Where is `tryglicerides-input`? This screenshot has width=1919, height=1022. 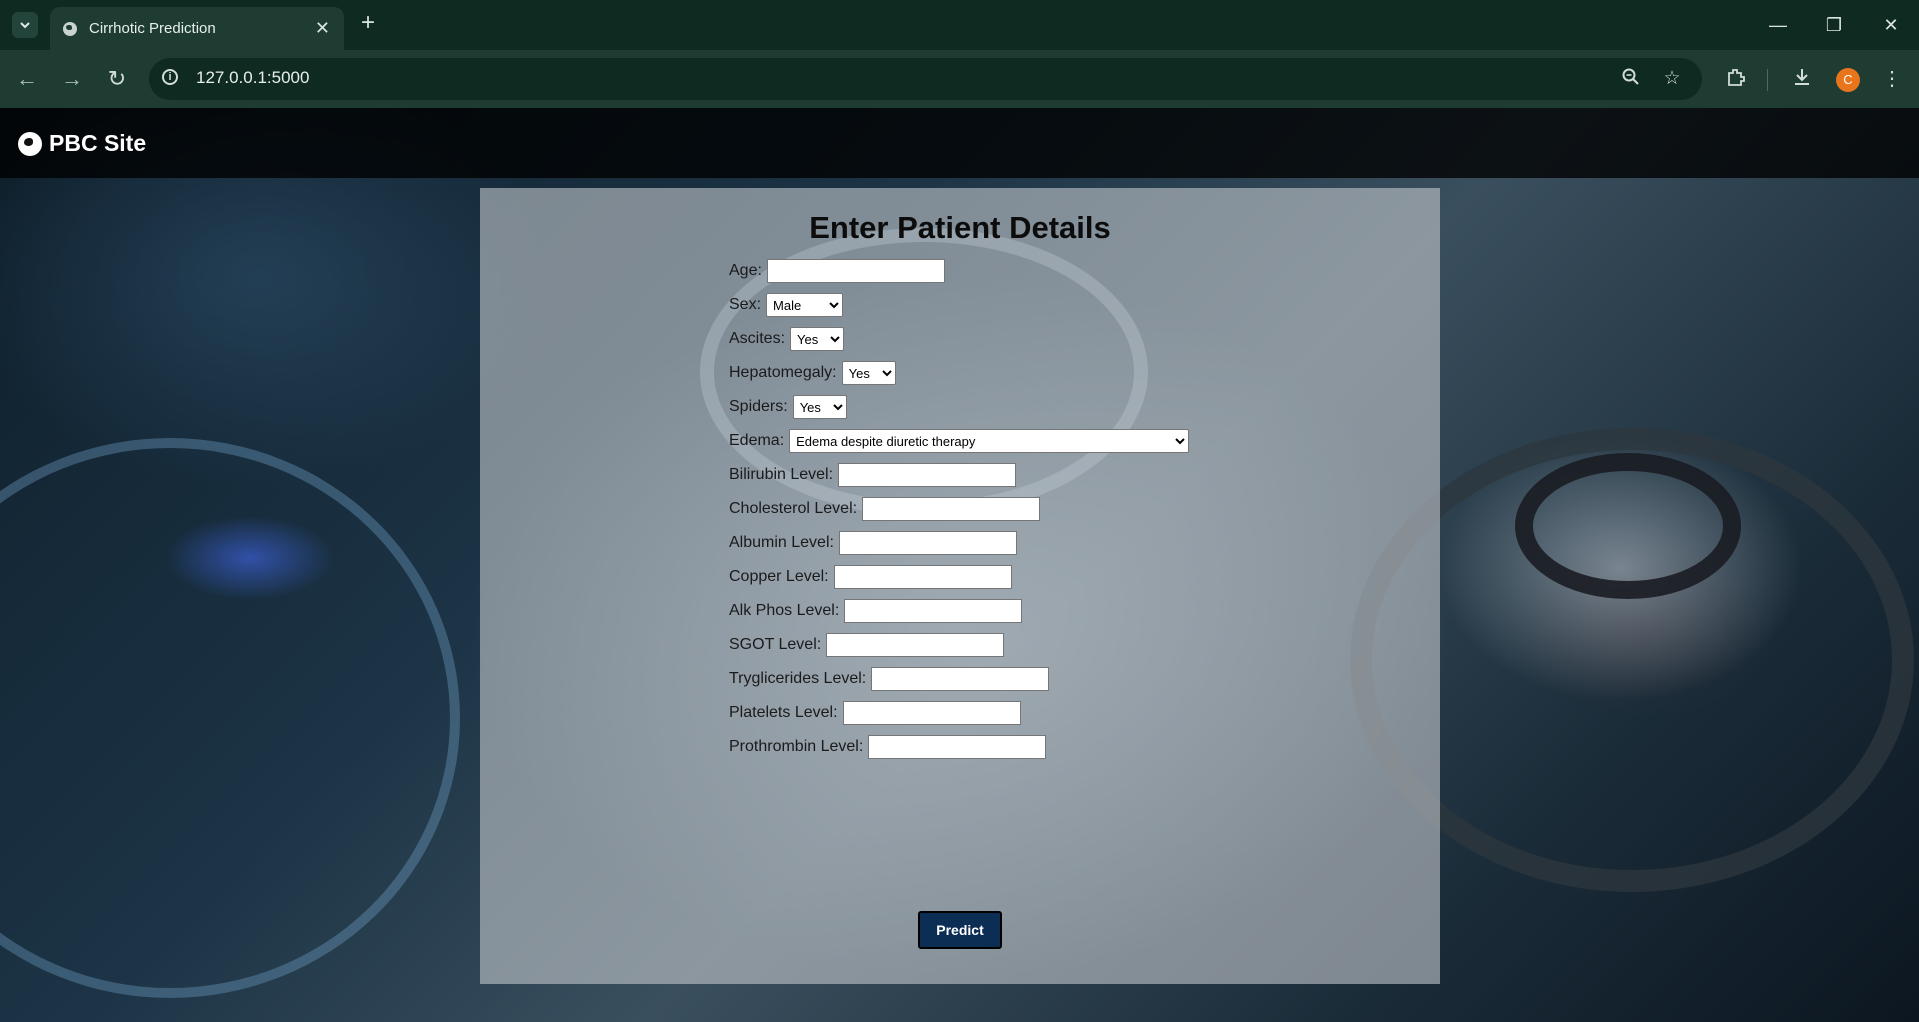
tryglicerides-input is located at coordinates (960, 679).